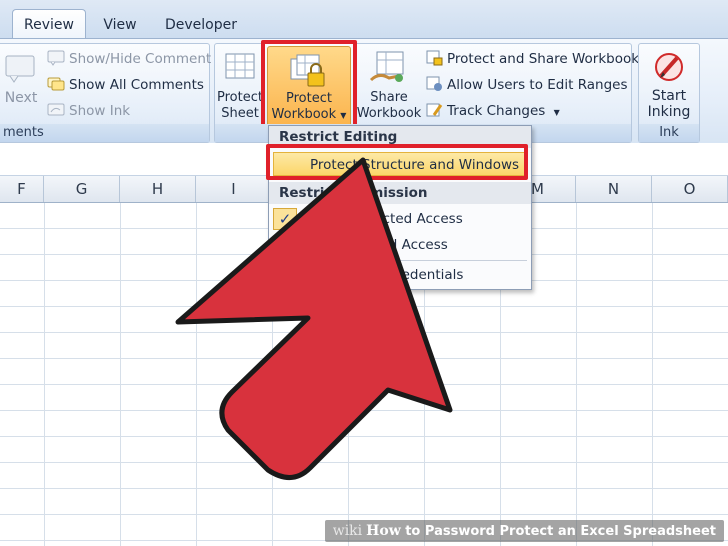 The image size is (728, 546). What do you see at coordinates (347, 531) in the screenshot?
I see `watermark-wiki: wiki` at bounding box center [347, 531].